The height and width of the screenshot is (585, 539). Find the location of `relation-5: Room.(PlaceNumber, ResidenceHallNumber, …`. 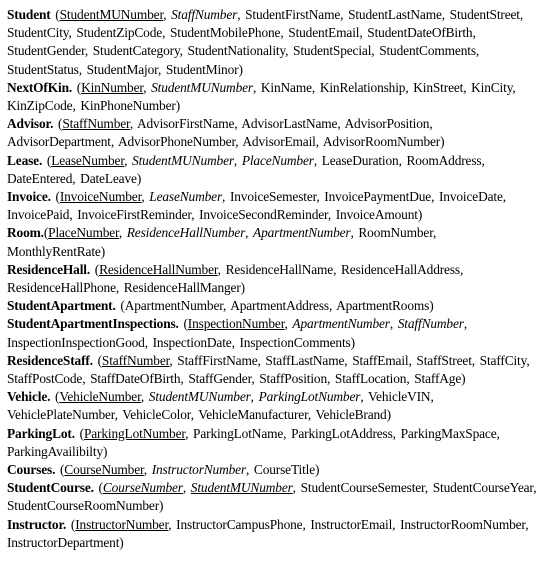

relation-5: Room.(PlaceNumber, ResidenceHallNumber, … is located at coordinates (222, 242).